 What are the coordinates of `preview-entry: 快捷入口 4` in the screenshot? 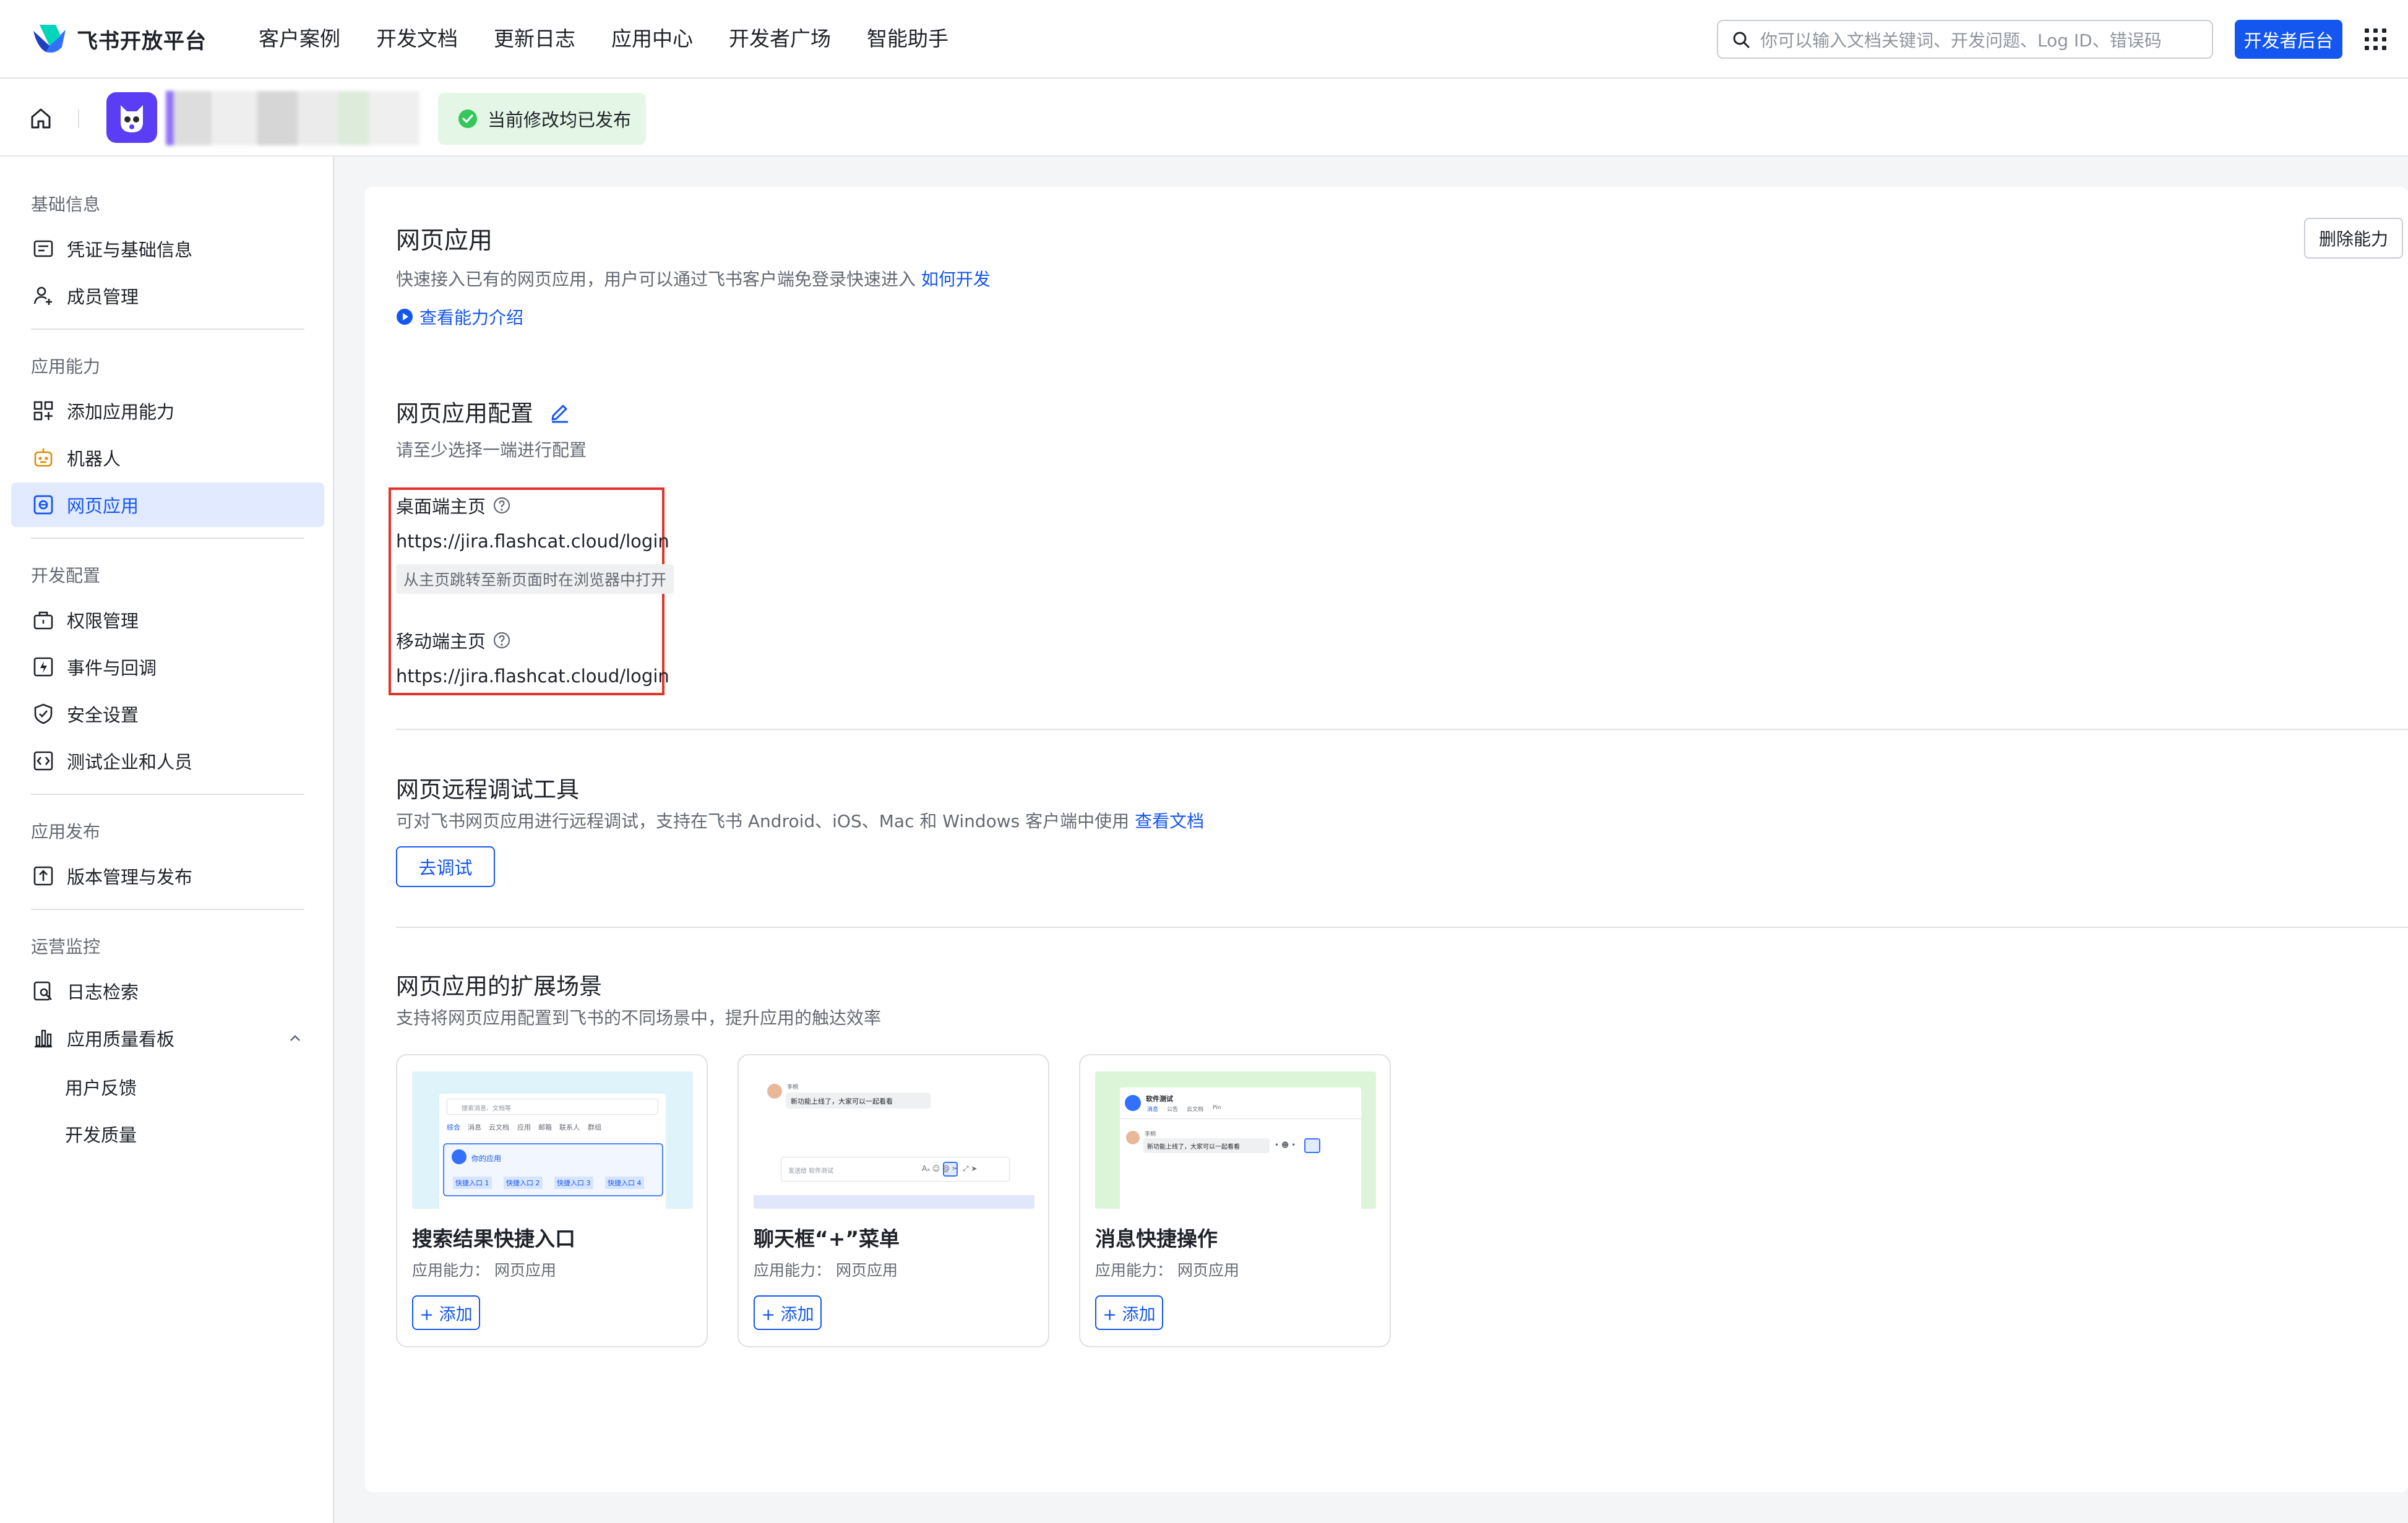 It's located at (624, 1183).